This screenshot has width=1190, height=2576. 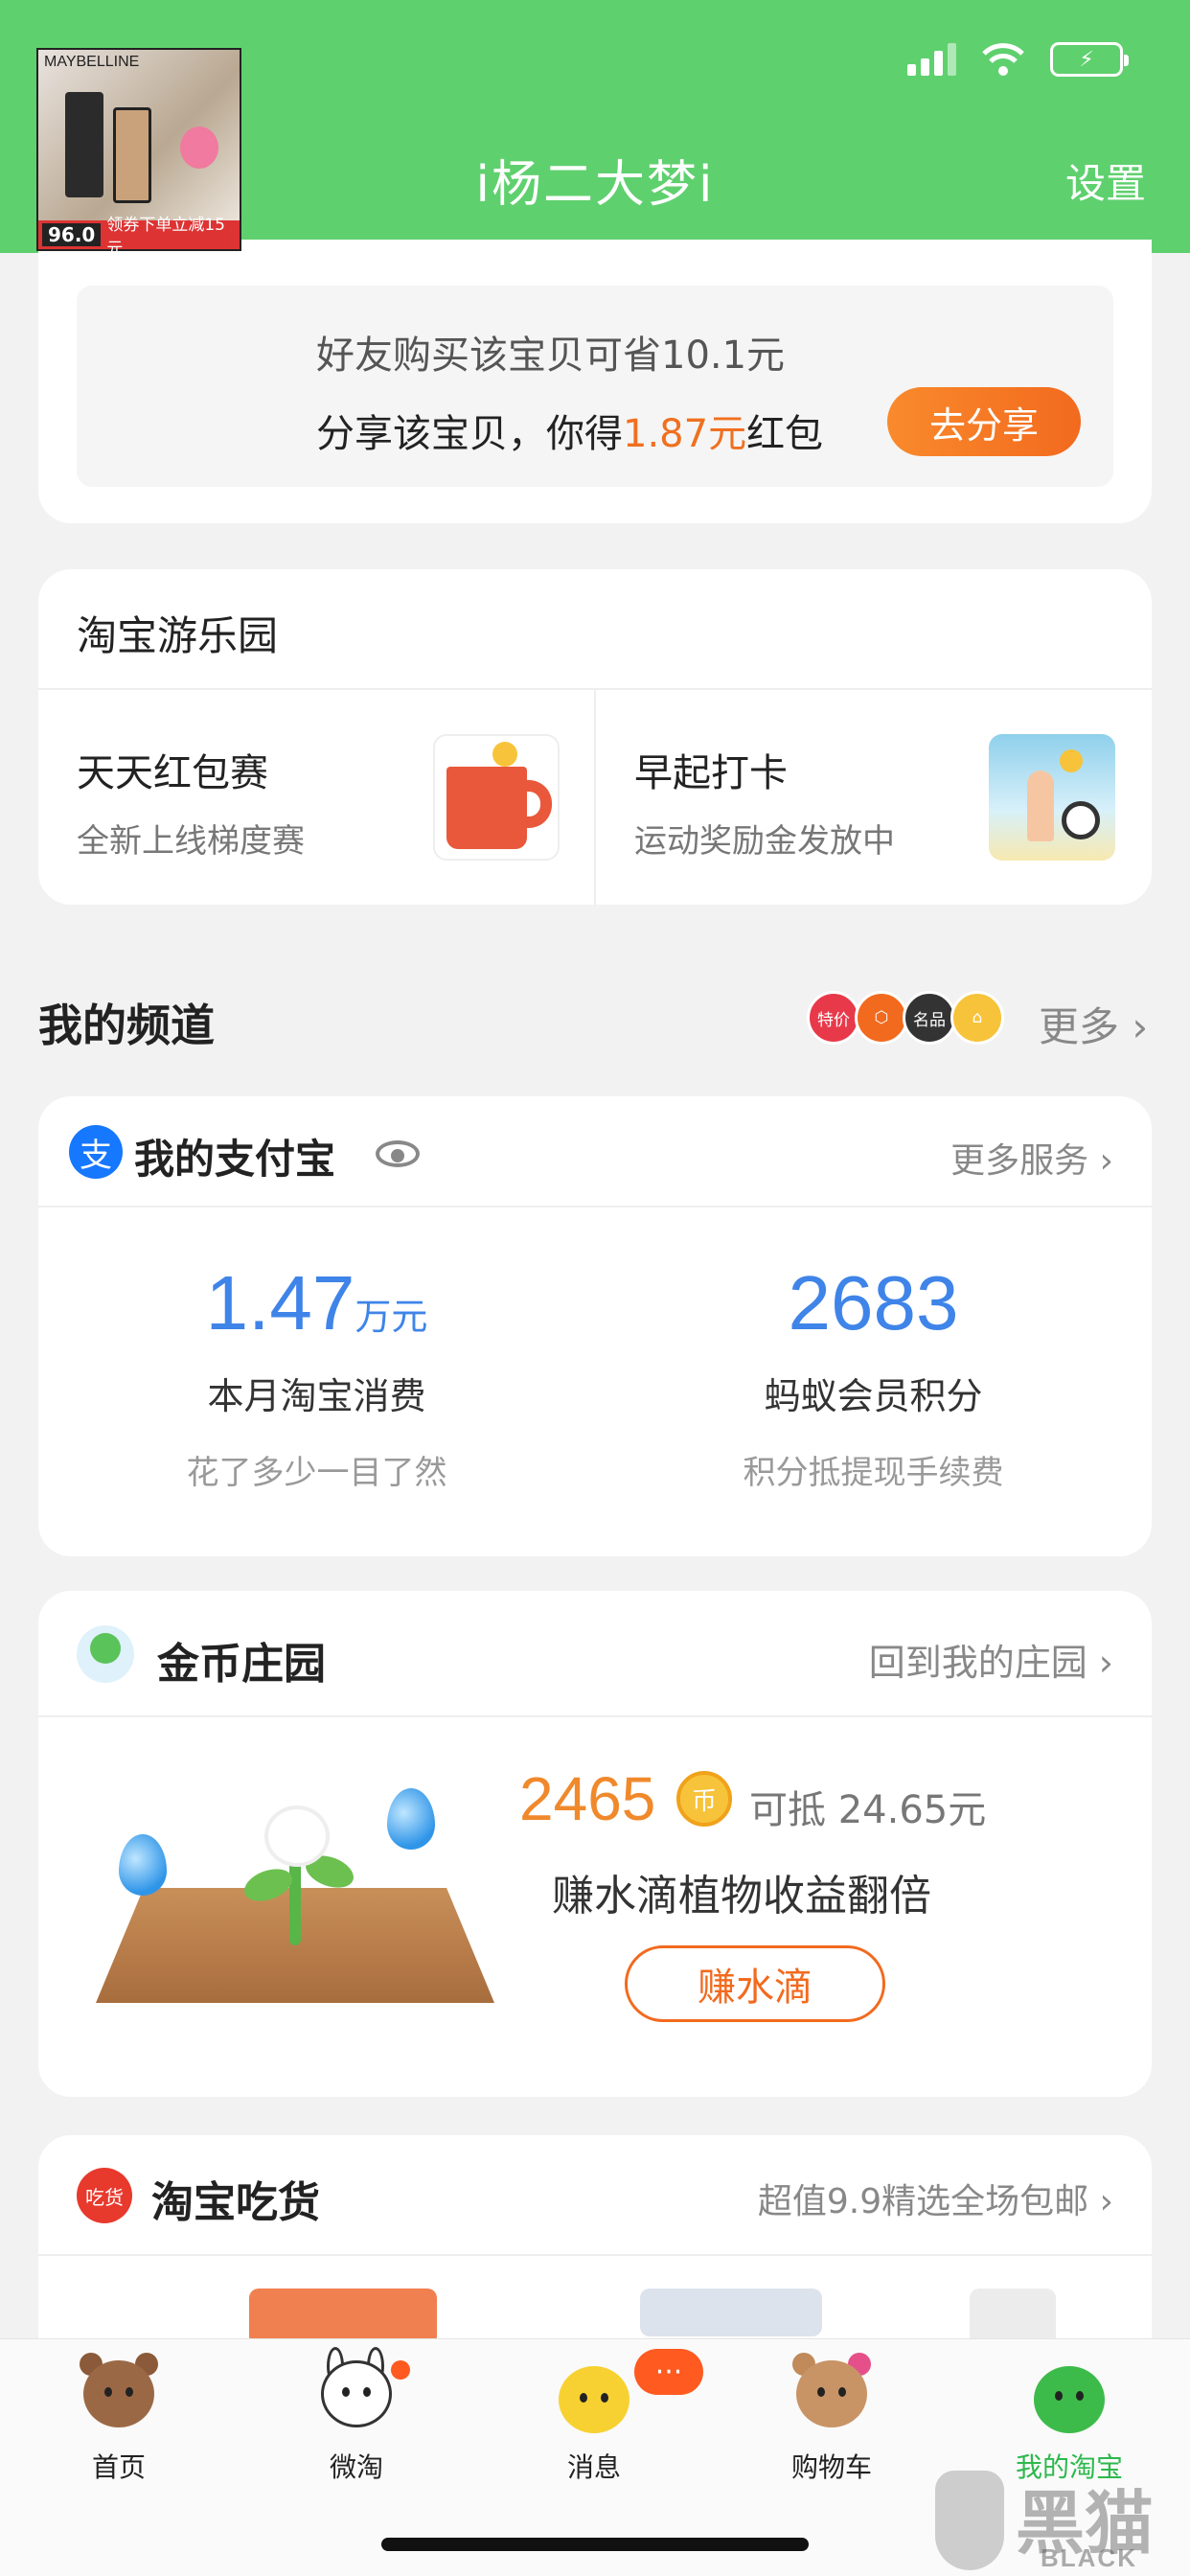 I want to click on settings-button: 设置, so click(x=1105, y=181).